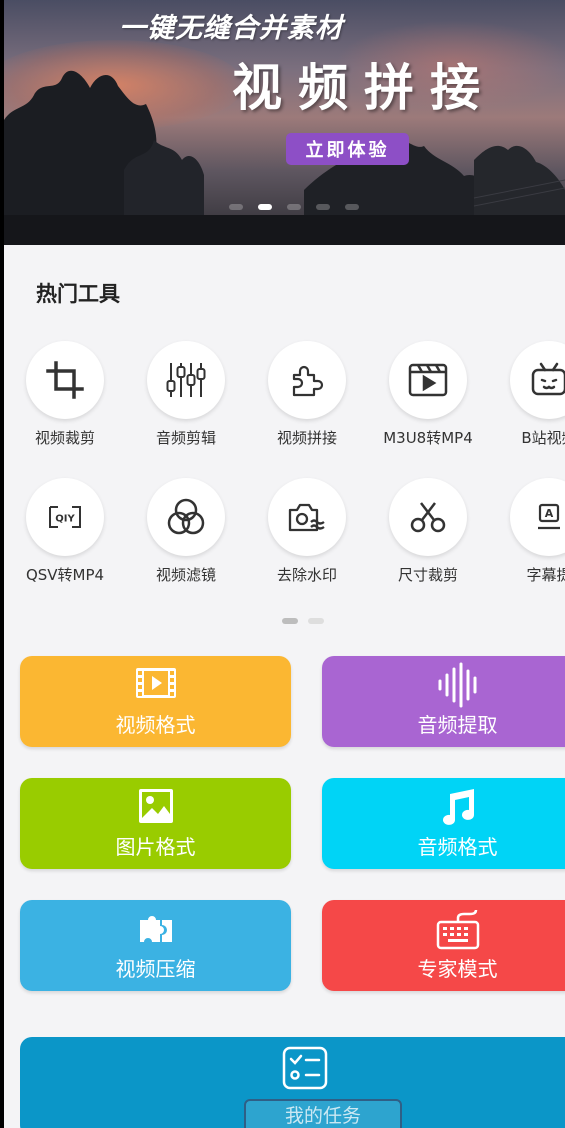  What do you see at coordinates (155, 823) in the screenshot?
I see `image-format-card: 图片格式` at bounding box center [155, 823].